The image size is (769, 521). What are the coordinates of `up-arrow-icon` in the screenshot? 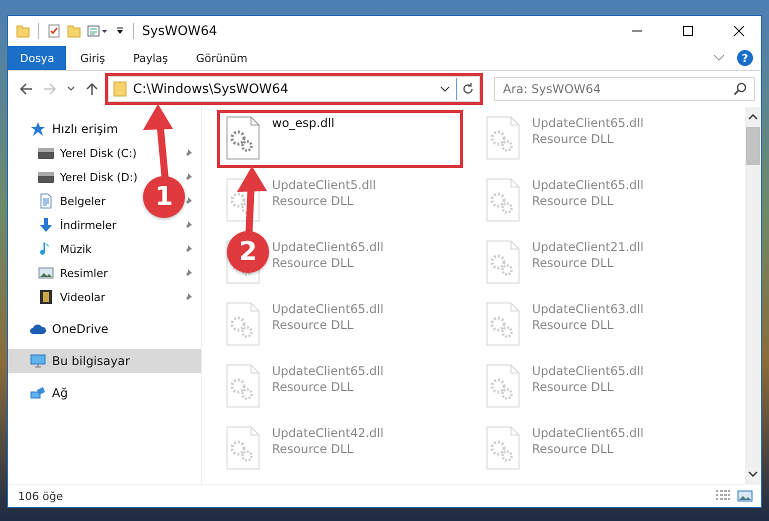 It's located at (92, 89).